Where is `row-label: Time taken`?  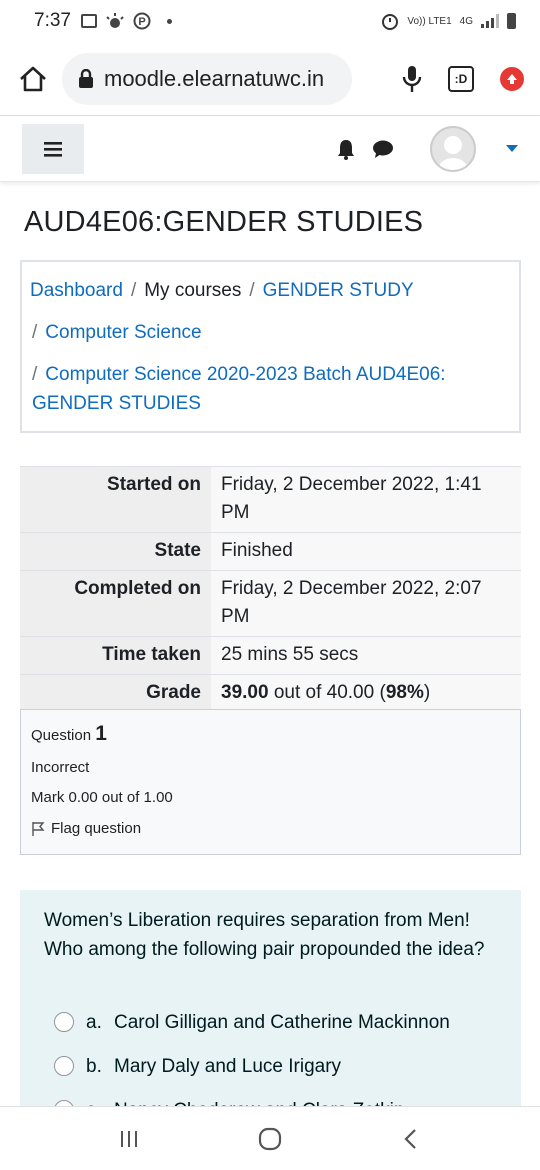 row-label: Time taken is located at coordinates (115, 655).